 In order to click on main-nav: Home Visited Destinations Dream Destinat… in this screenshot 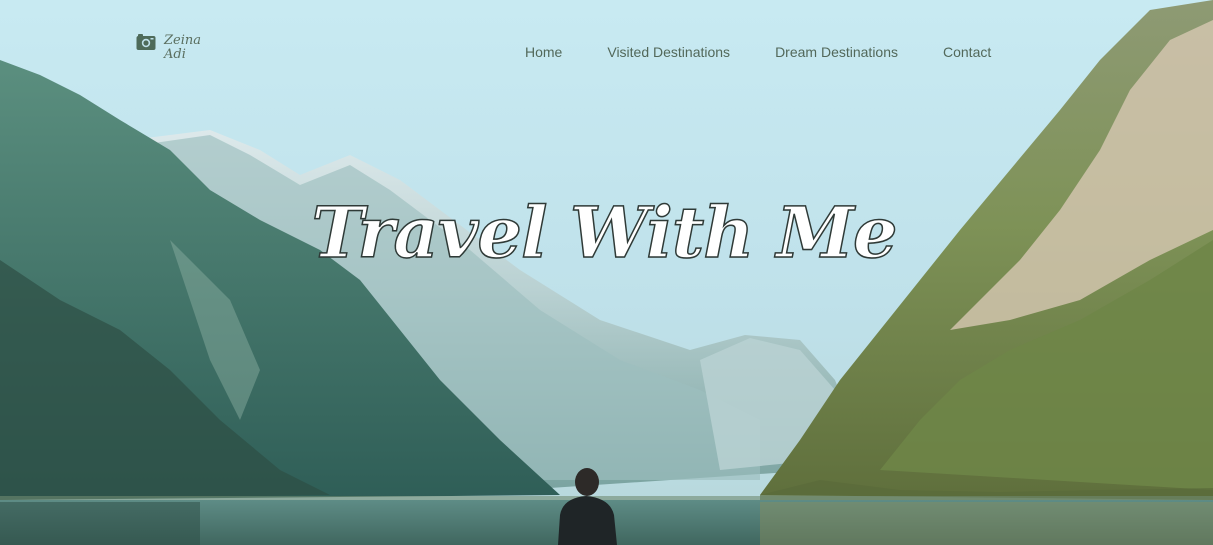, I will do `click(758, 52)`.